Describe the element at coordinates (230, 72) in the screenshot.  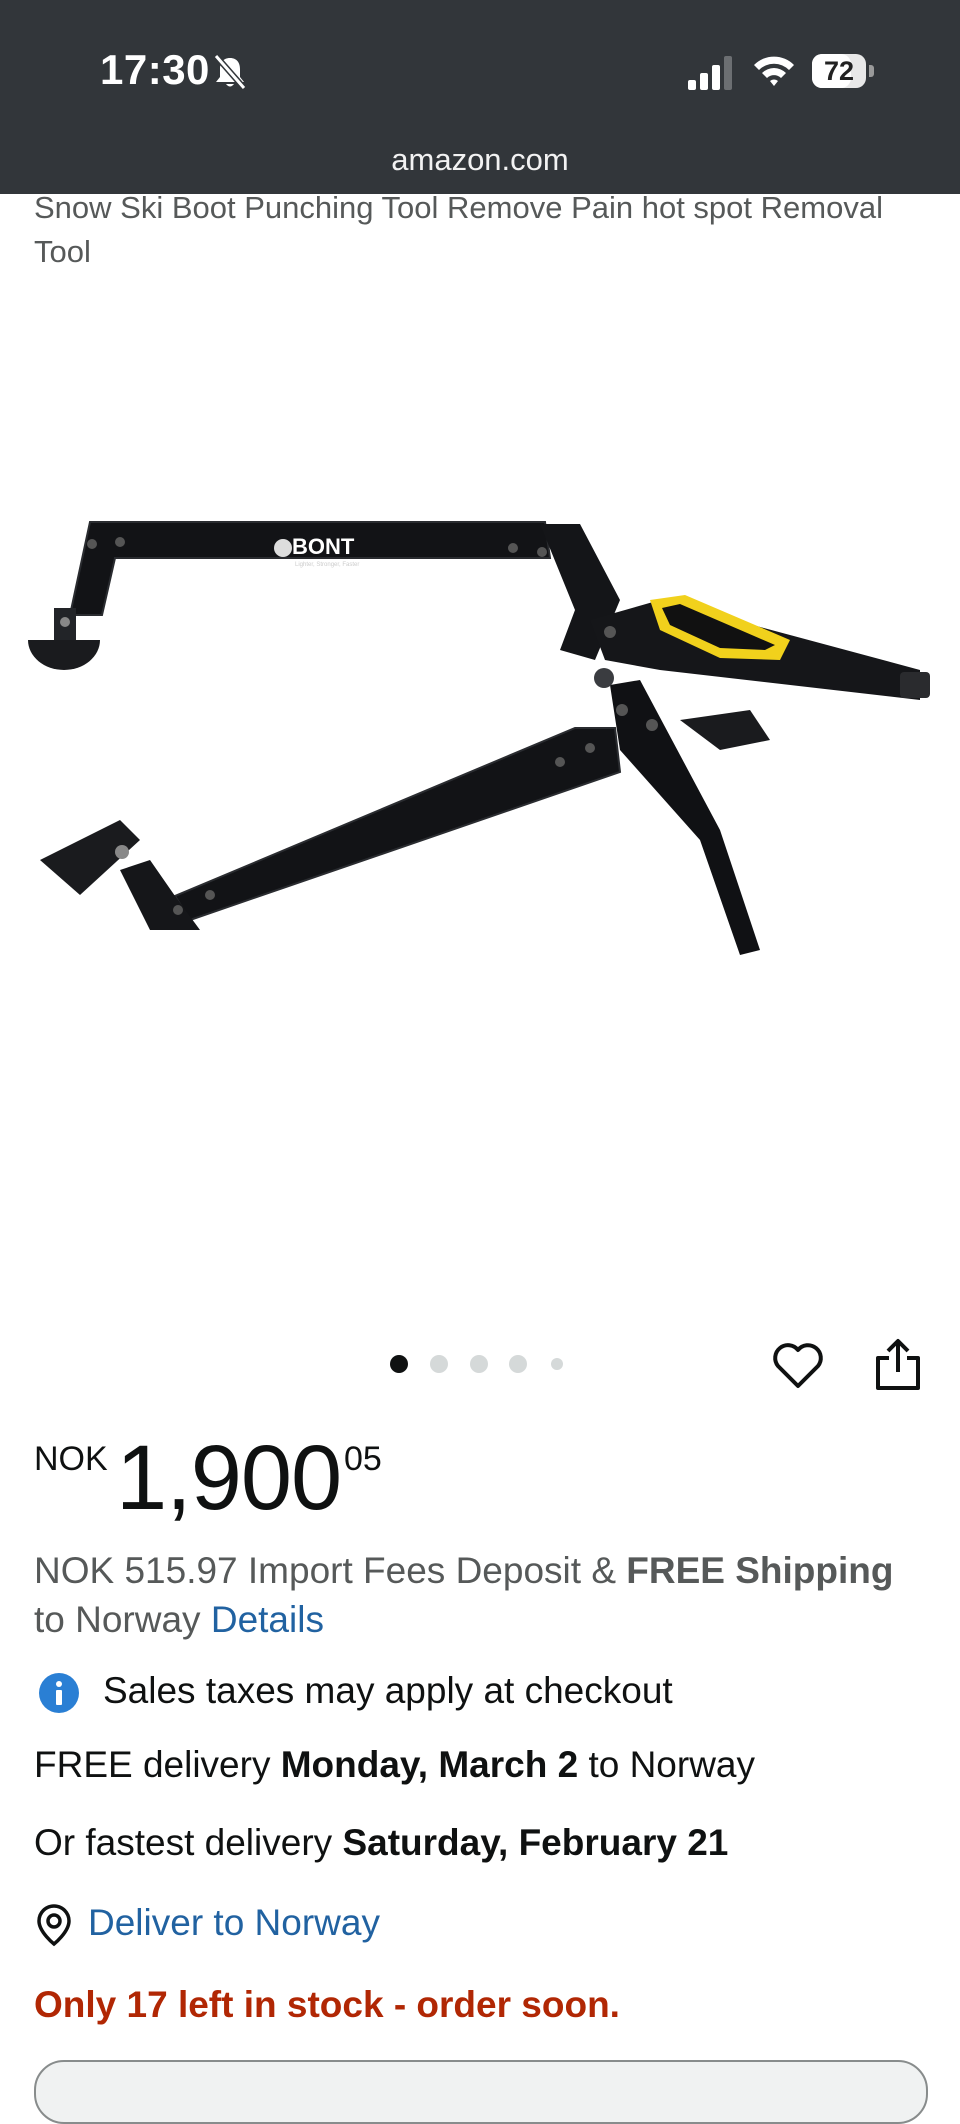
I see `bell-slash-icon` at that location.